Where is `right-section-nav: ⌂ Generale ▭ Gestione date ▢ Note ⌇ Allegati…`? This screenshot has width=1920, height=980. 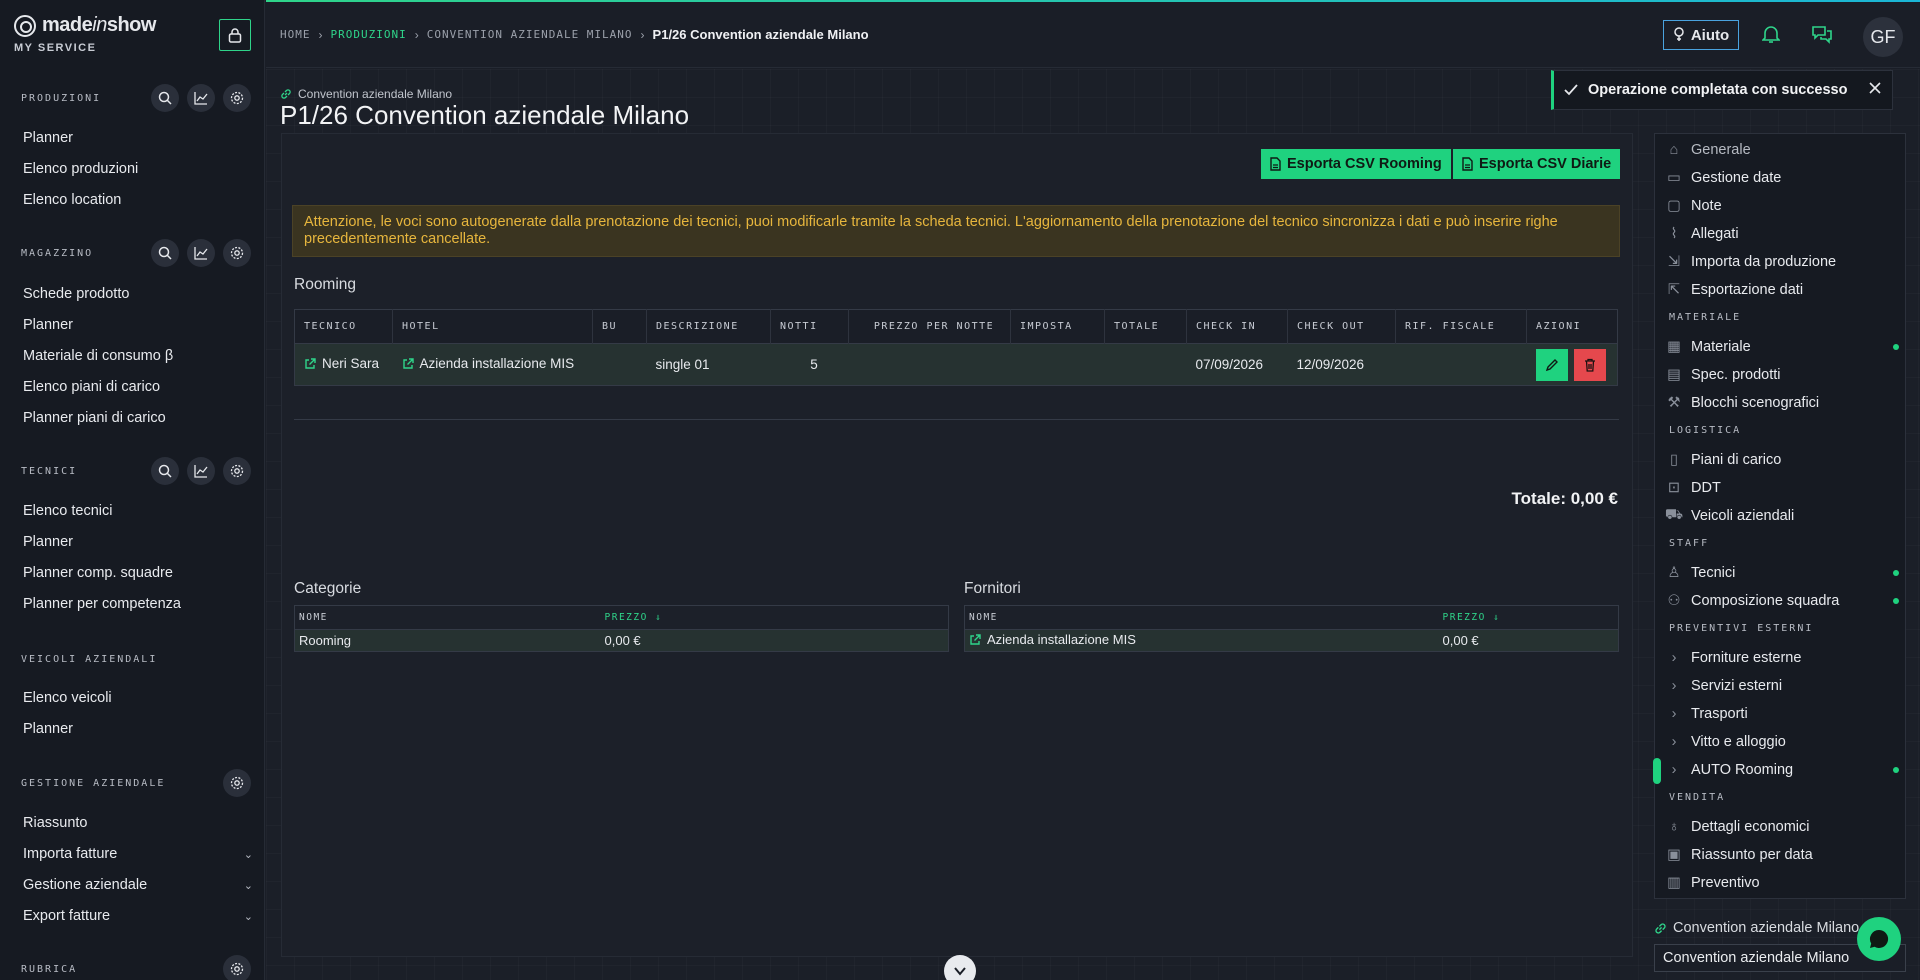
right-section-nav: ⌂ Generale ▭ Gestione date ▢ Note ⌇ Allegati… is located at coordinates (1779, 516).